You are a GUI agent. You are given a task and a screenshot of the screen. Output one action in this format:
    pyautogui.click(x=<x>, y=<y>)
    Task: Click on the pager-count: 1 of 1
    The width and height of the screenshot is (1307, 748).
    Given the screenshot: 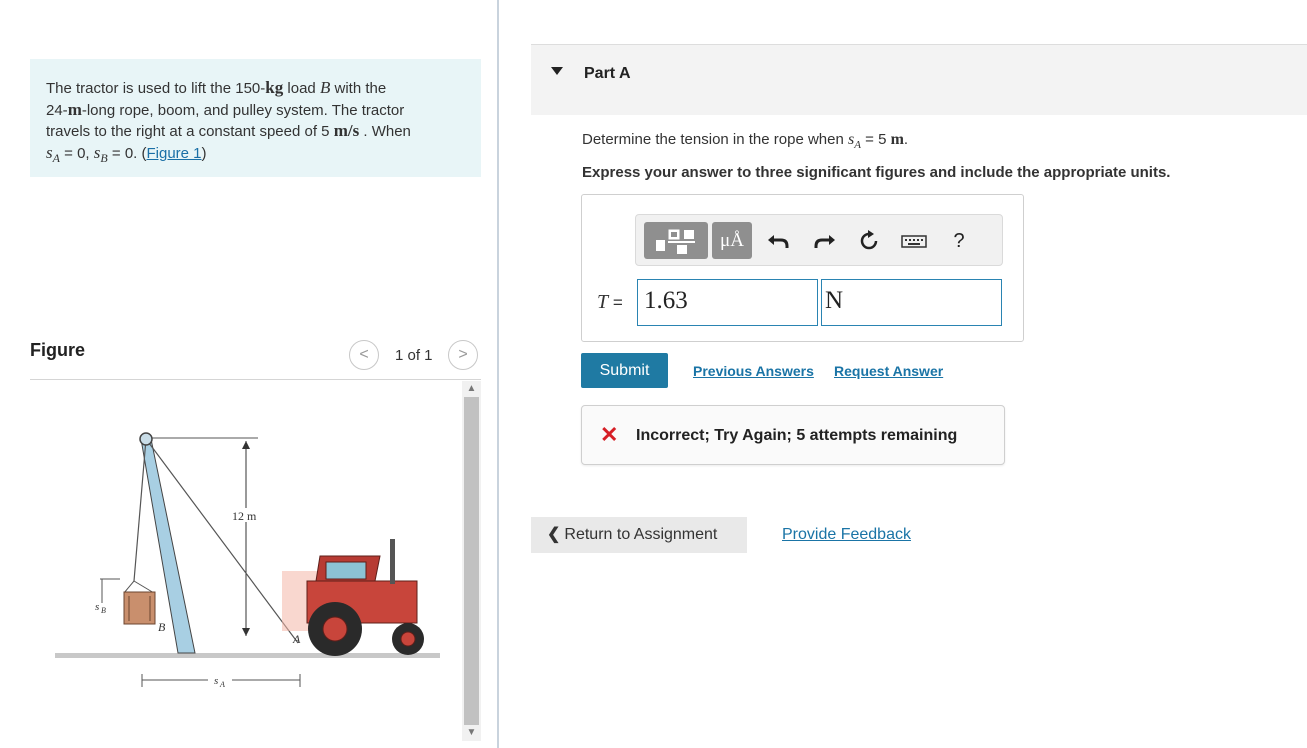 What is the action you would take?
    pyautogui.click(x=414, y=355)
    